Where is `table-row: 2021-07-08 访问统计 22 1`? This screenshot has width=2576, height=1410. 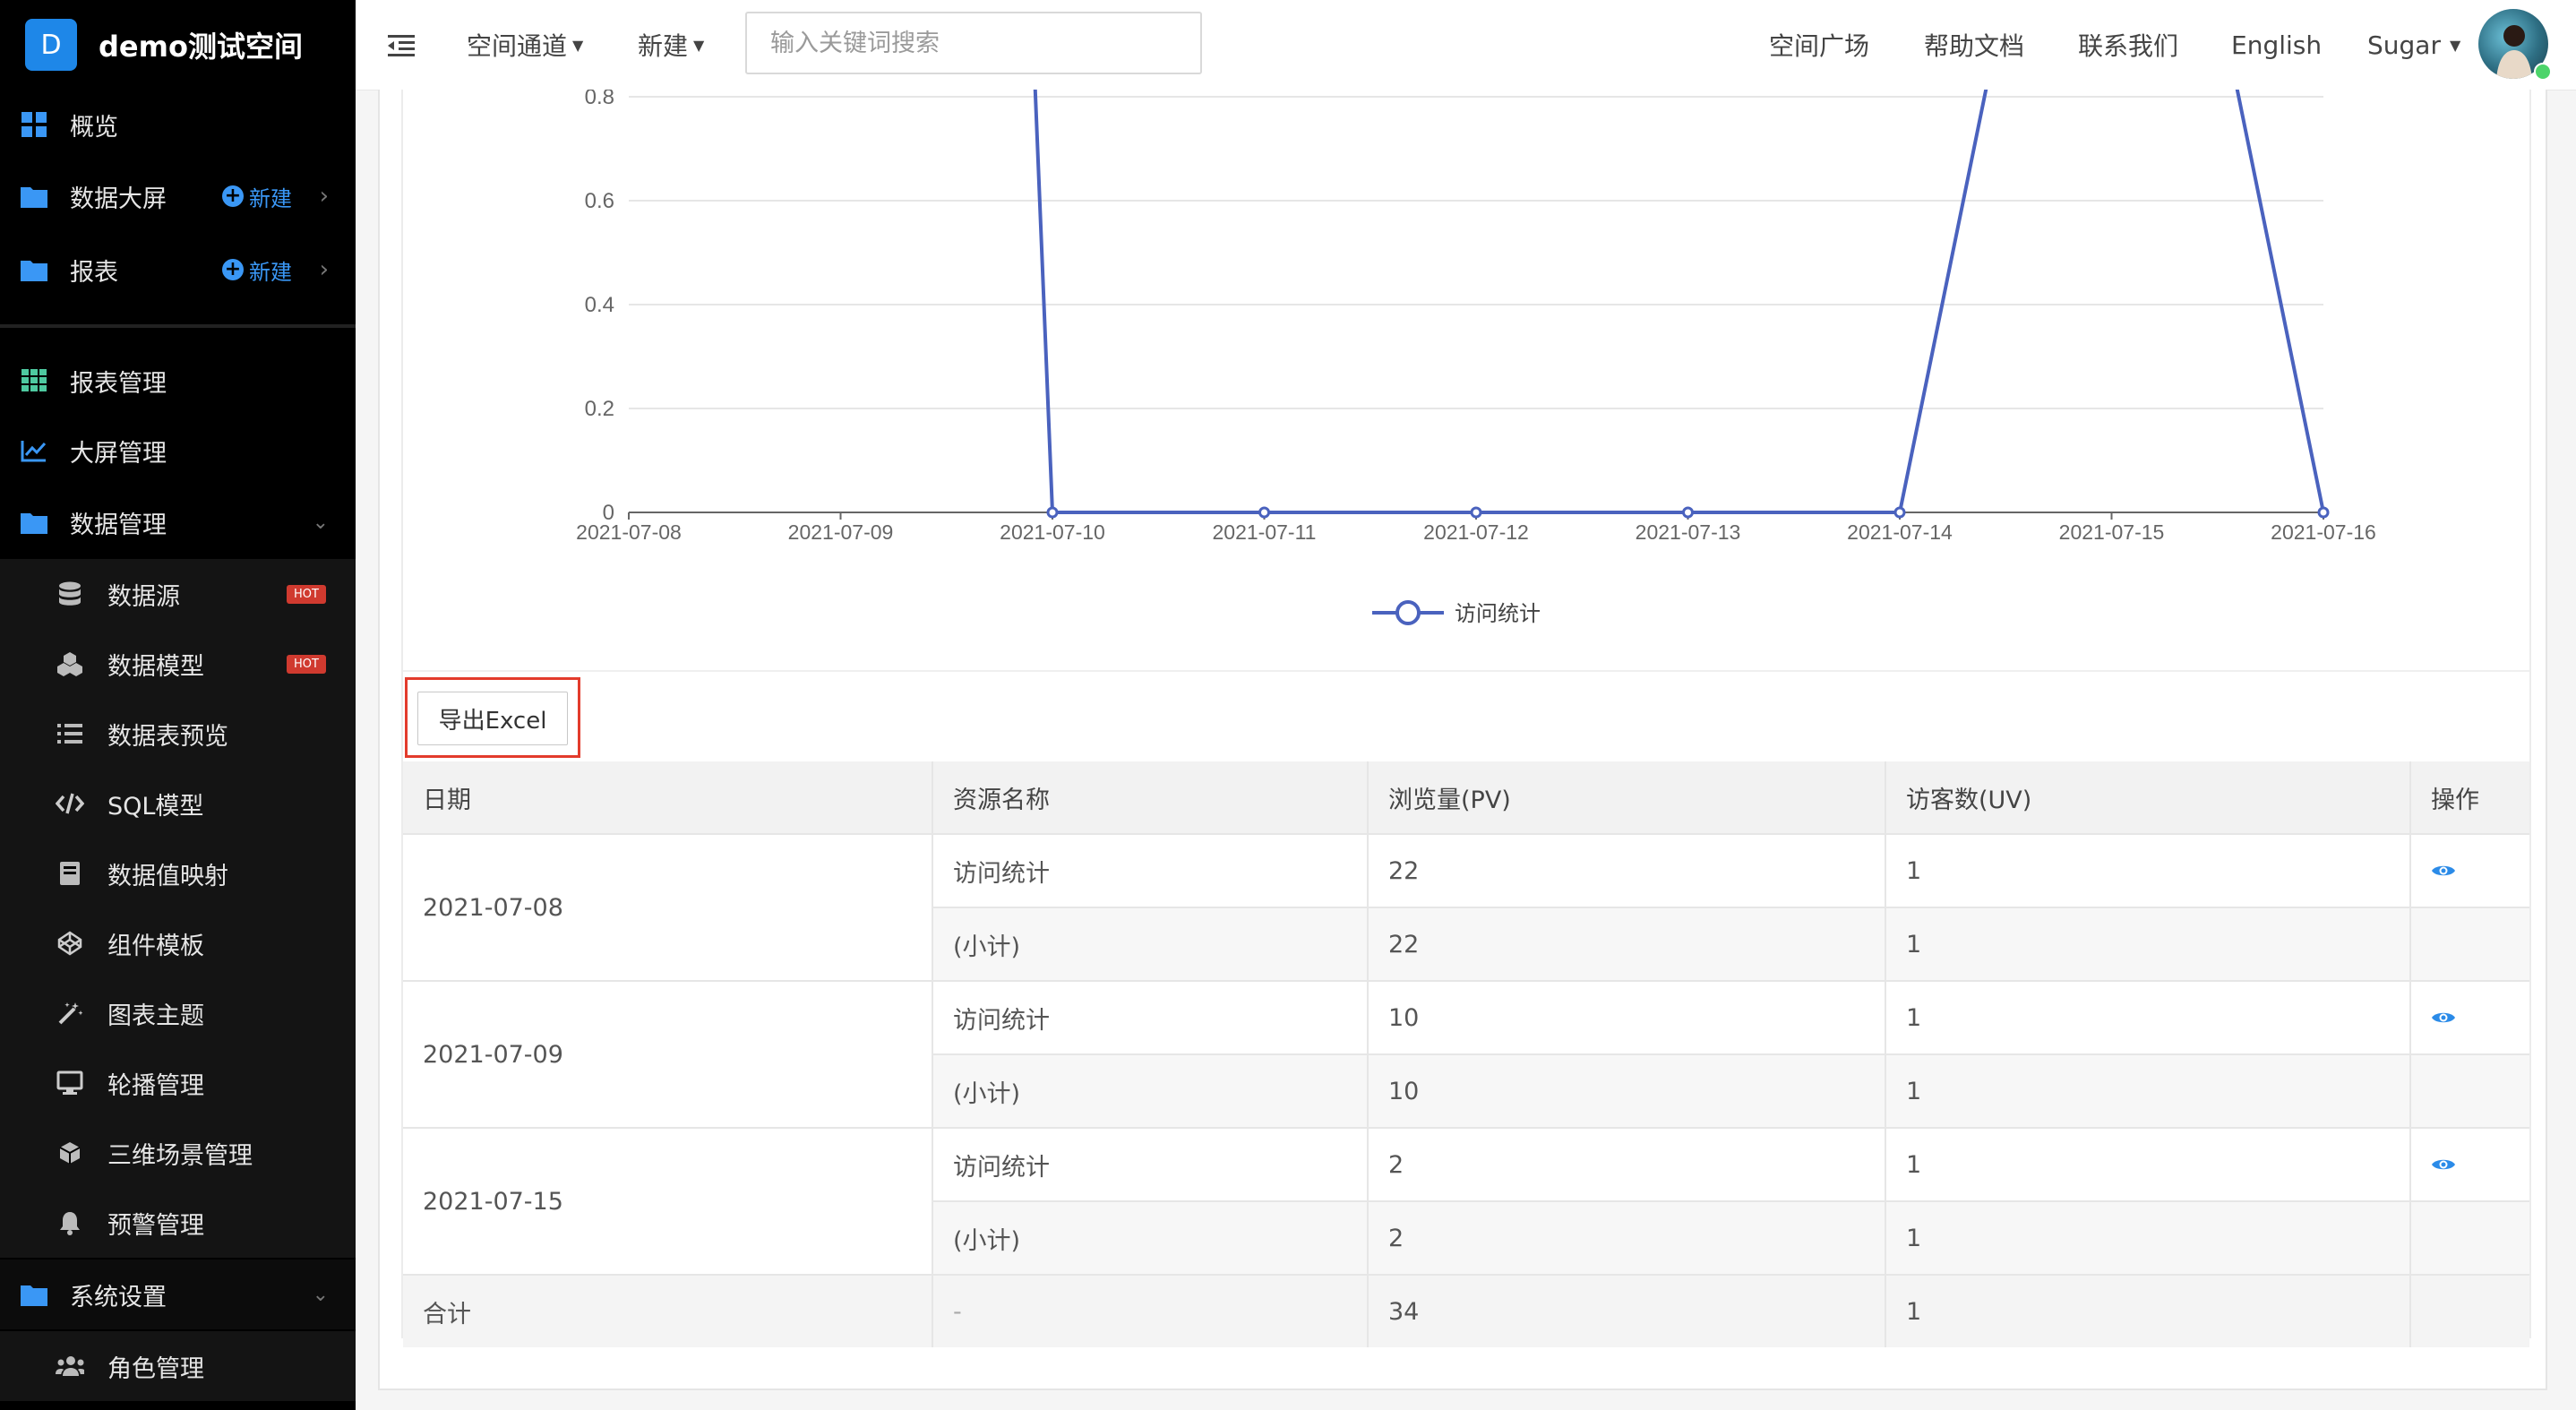 table-row: 2021-07-08 访问统计 22 1 is located at coordinates (1466, 907).